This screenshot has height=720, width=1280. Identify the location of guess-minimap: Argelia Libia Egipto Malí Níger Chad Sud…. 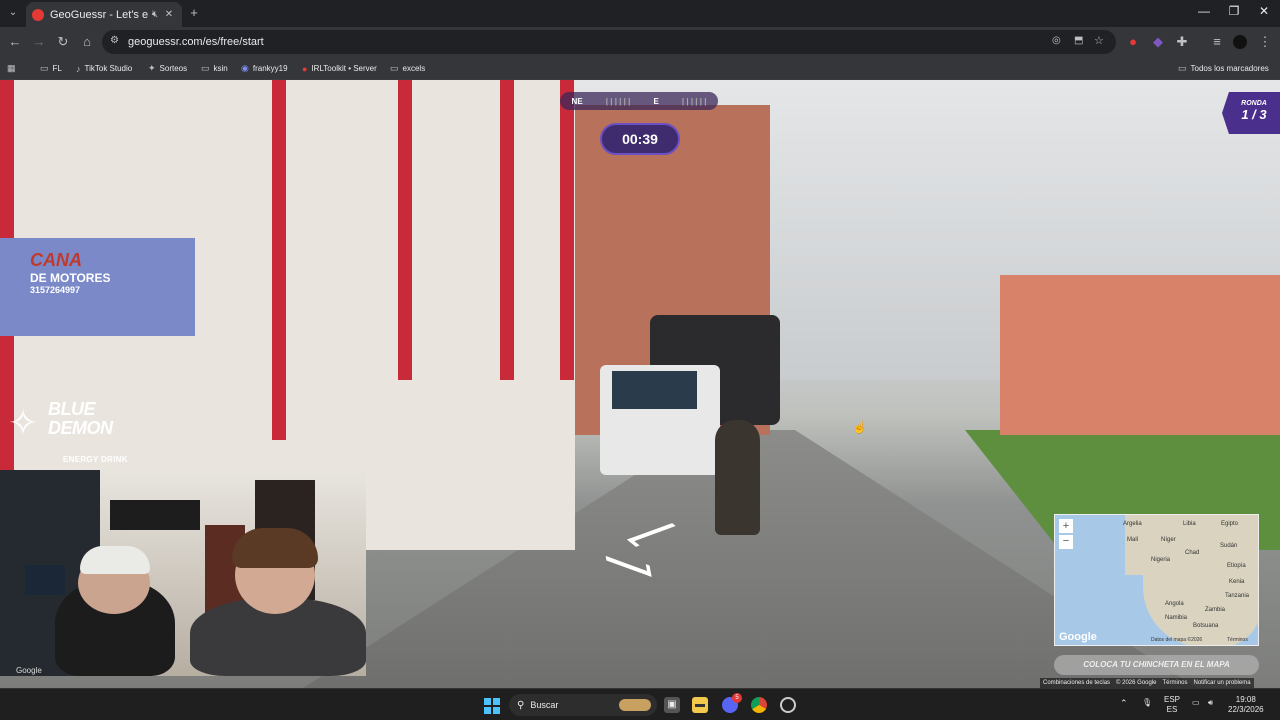
(1156, 580).